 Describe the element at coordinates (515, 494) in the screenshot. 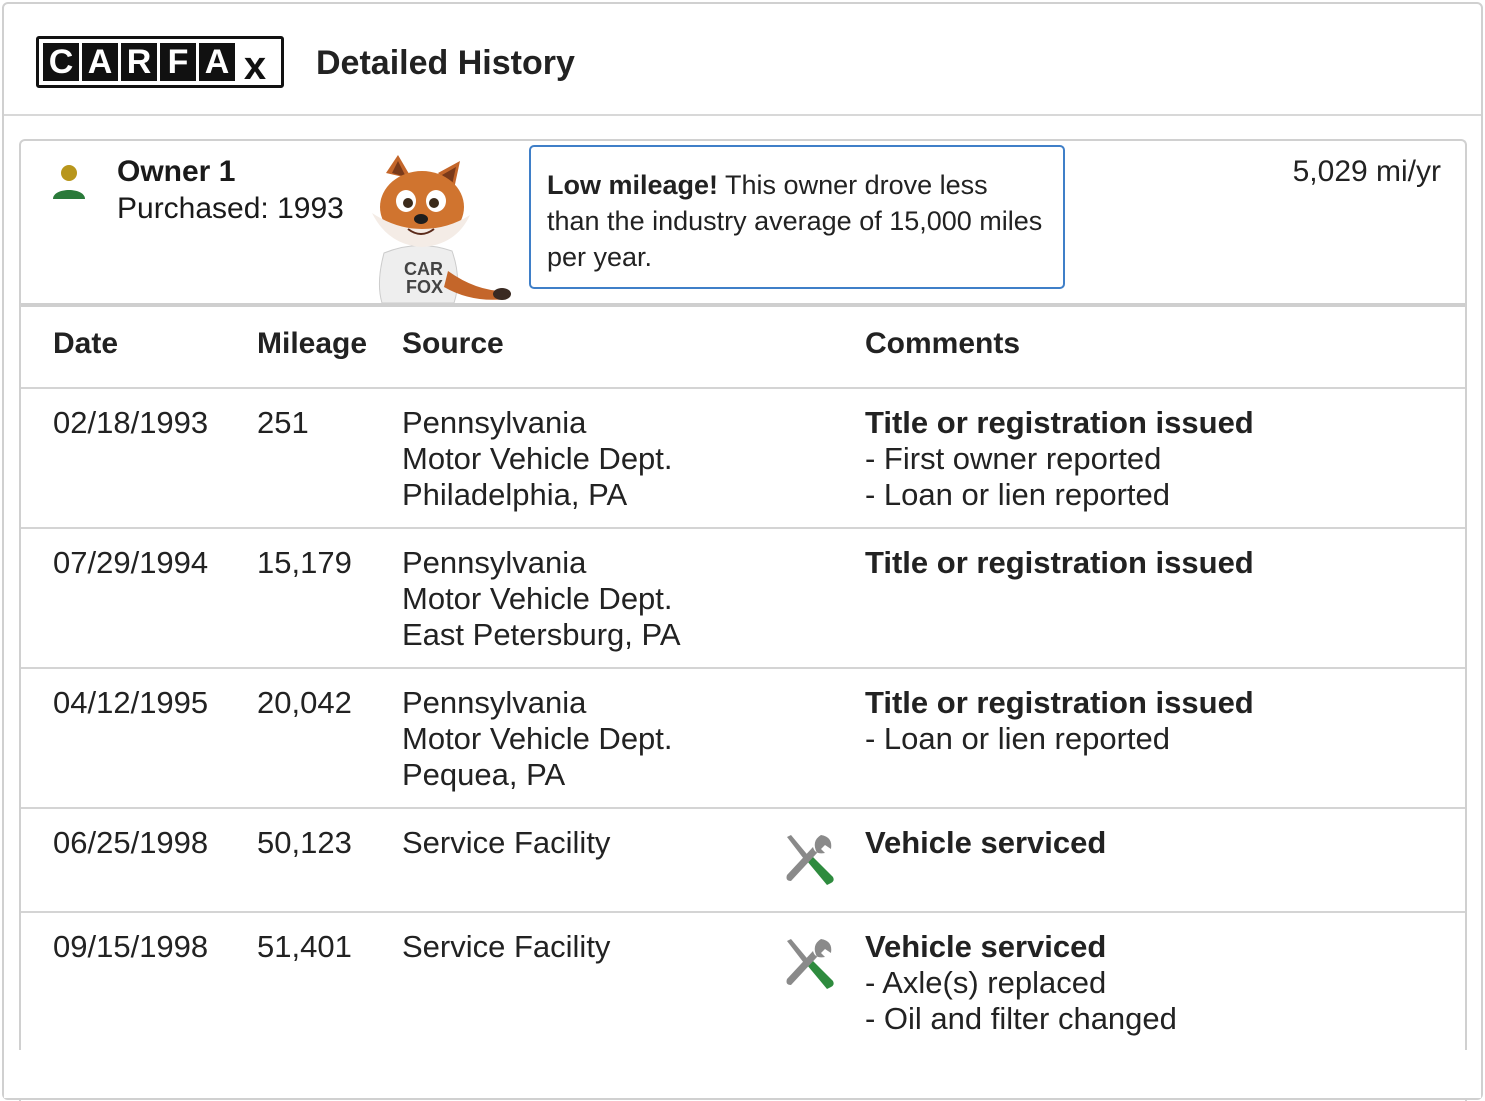

I see `source-line: Philadelphia, PA` at that location.